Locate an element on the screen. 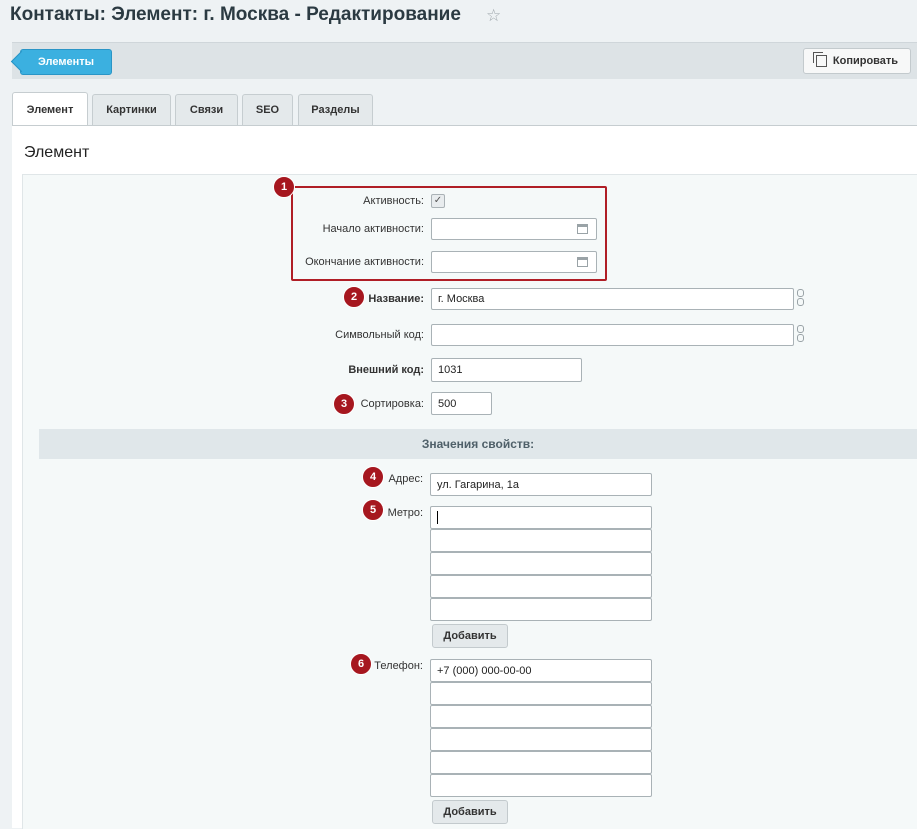 The width and height of the screenshot is (917, 829). sort-input: 500 is located at coordinates (461, 403).